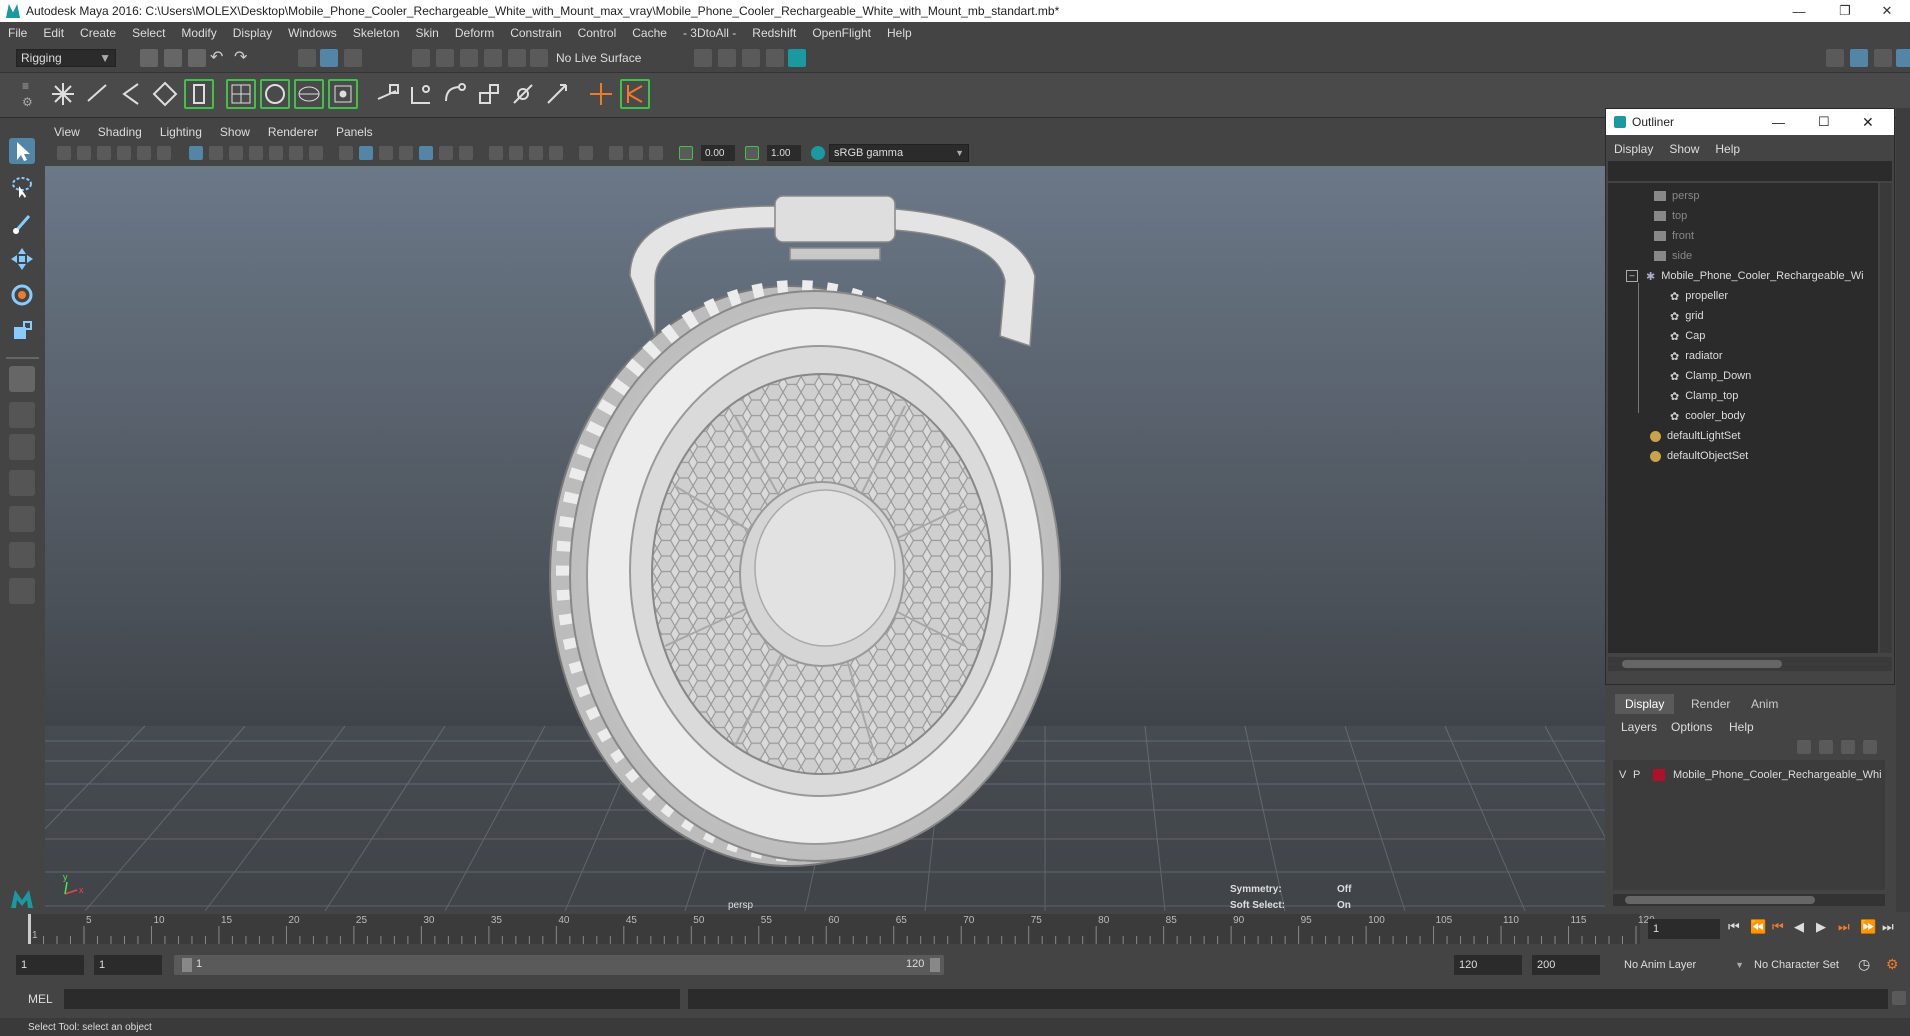  What do you see at coordinates (1886, 418) in the screenshot?
I see `outliner-vertical-scrollbar` at bounding box center [1886, 418].